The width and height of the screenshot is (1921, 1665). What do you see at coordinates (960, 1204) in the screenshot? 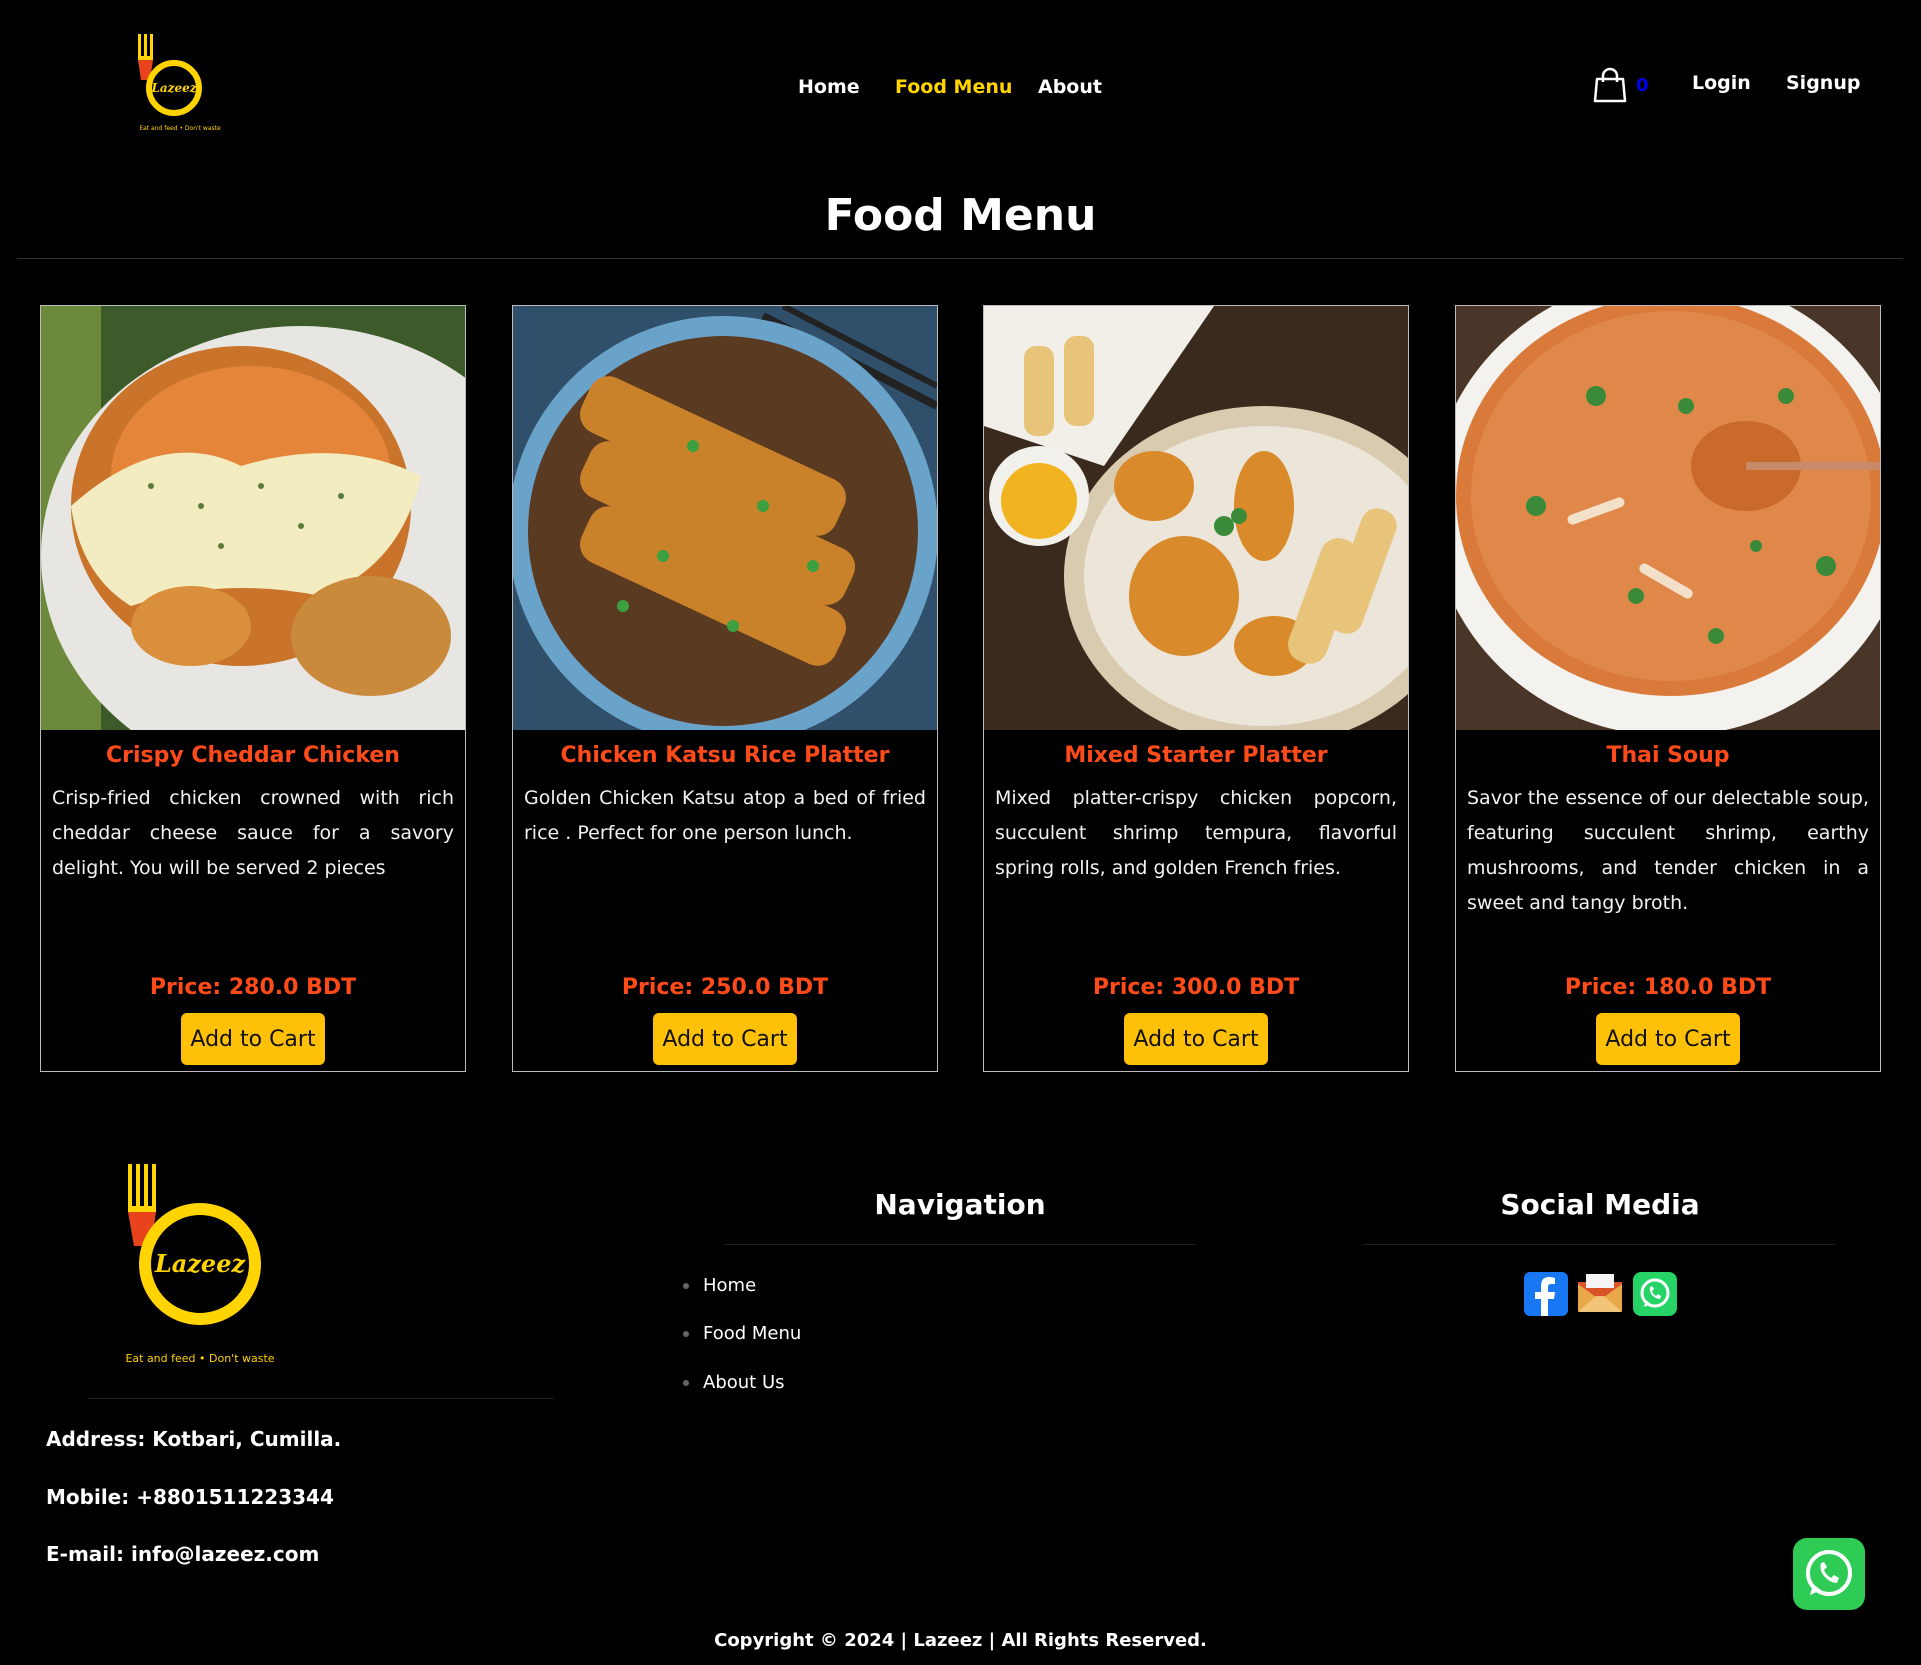
I see `footer-navigation-heading: Navigation` at bounding box center [960, 1204].